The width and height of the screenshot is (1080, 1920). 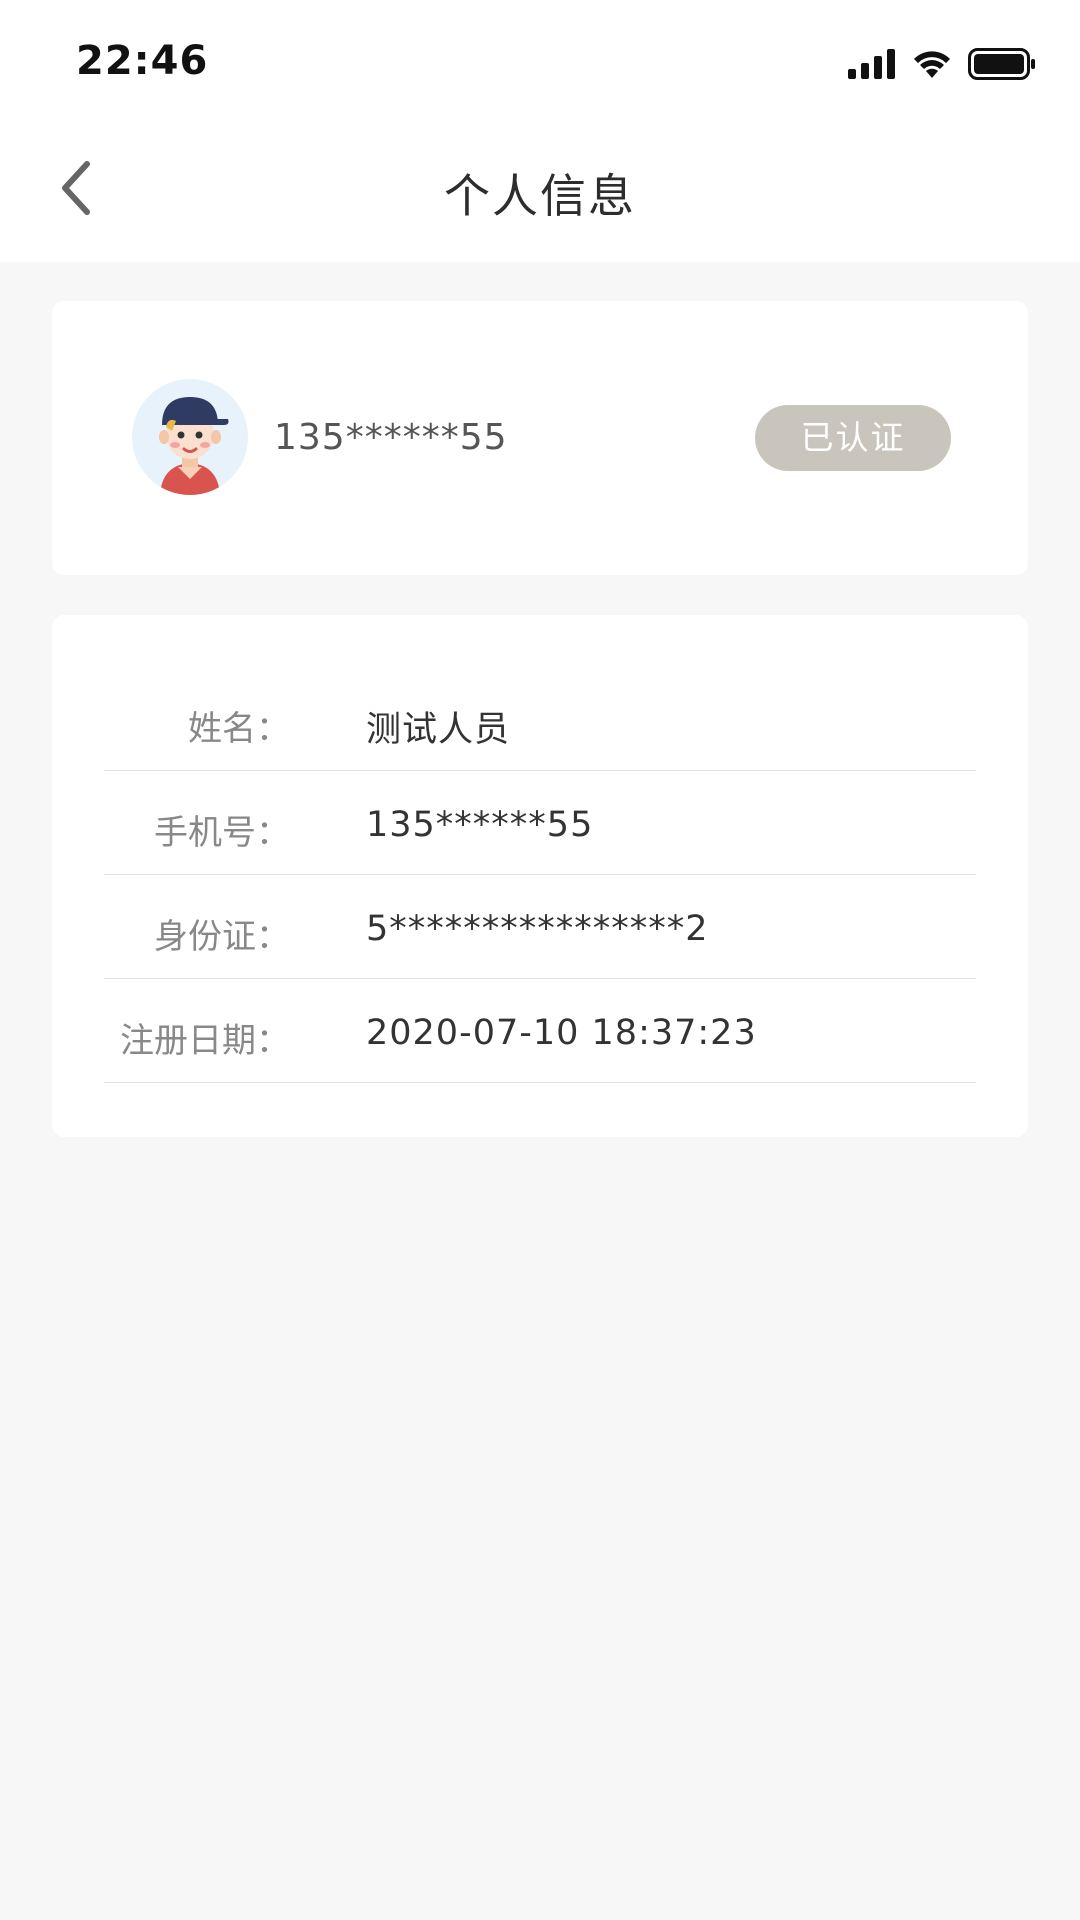 I want to click on register-date-value: 2020-07-10 18:37:23, so click(x=561, y=1033).